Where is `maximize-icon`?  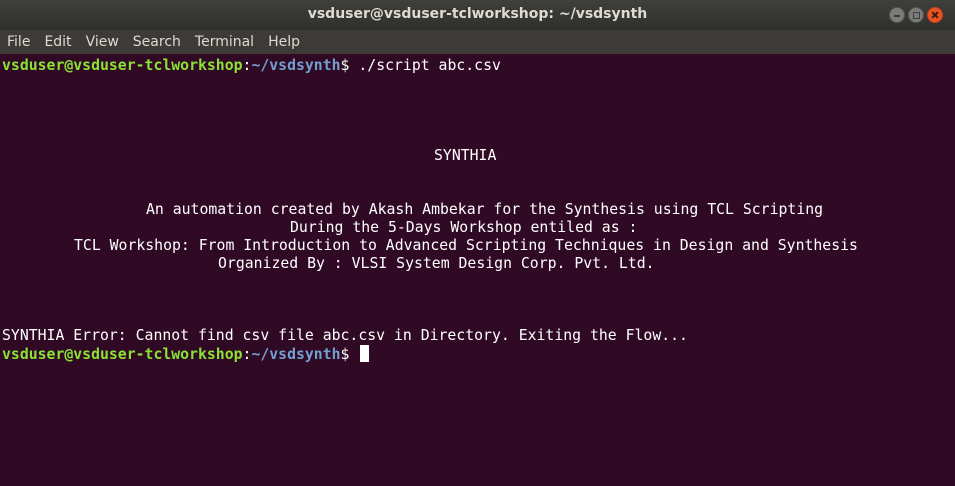 maximize-icon is located at coordinates (916, 15).